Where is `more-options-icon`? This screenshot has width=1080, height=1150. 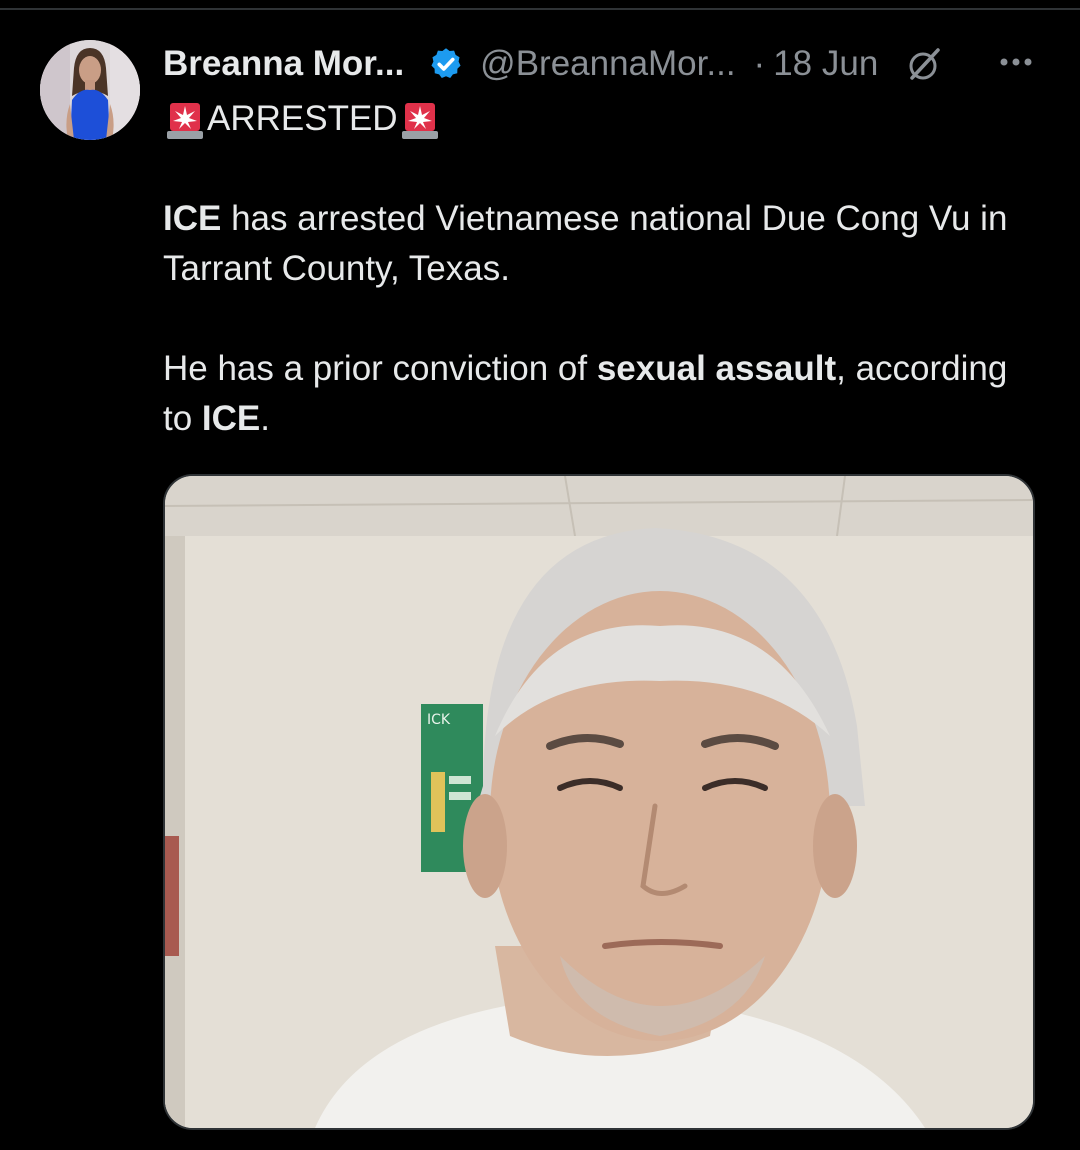 more-options-icon is located at coordinates (1016, 62).